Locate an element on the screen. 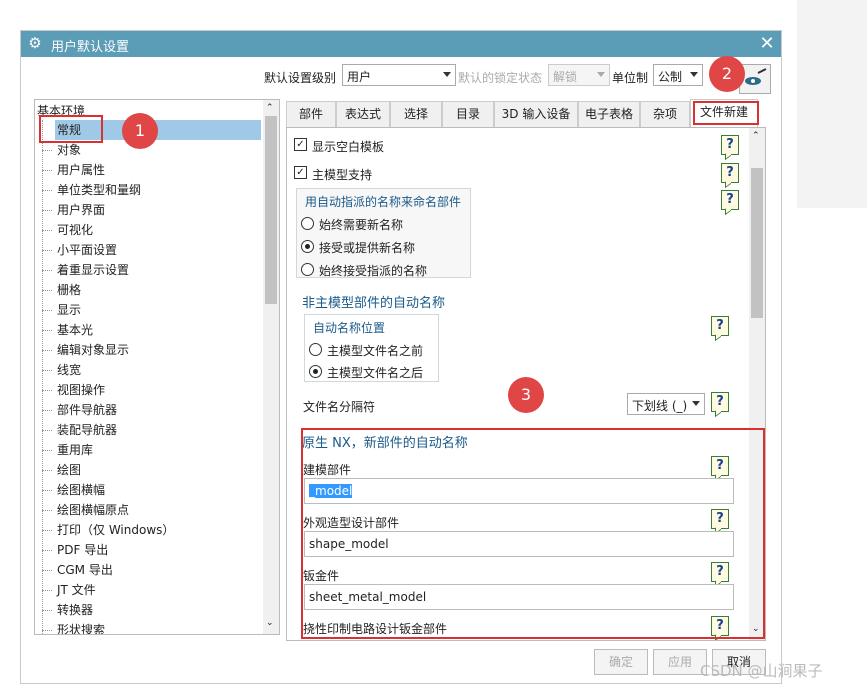  tab-spreadsheet: 电子表格 is located at coordinates (609, 114).